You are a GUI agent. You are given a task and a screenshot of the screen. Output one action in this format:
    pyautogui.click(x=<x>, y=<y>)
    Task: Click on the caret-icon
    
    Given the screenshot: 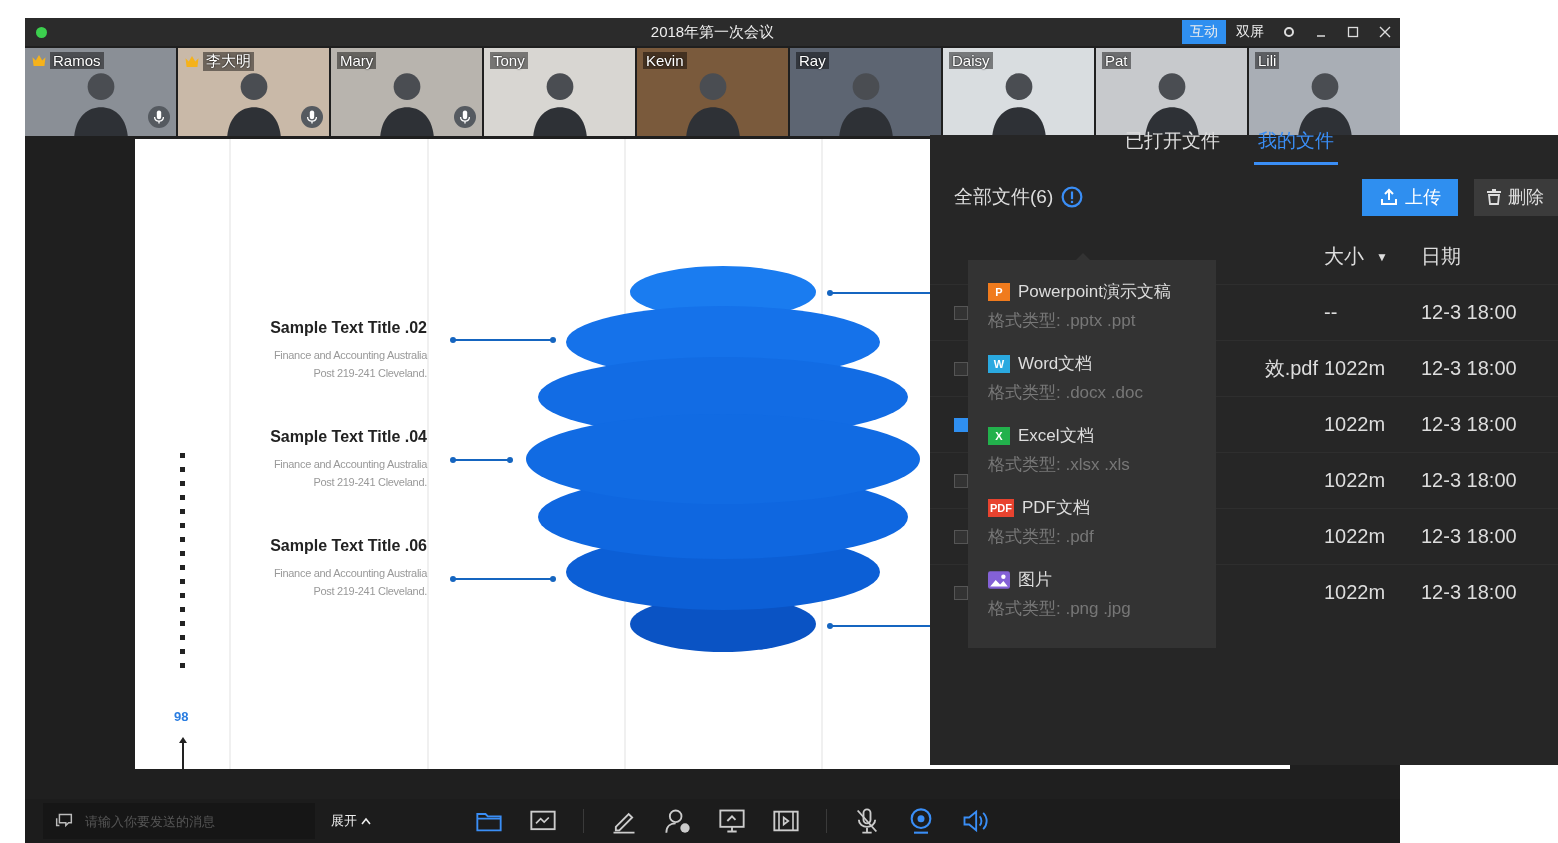 What is the action you would take?
    pyautogui.click(x=366, y=821)
    